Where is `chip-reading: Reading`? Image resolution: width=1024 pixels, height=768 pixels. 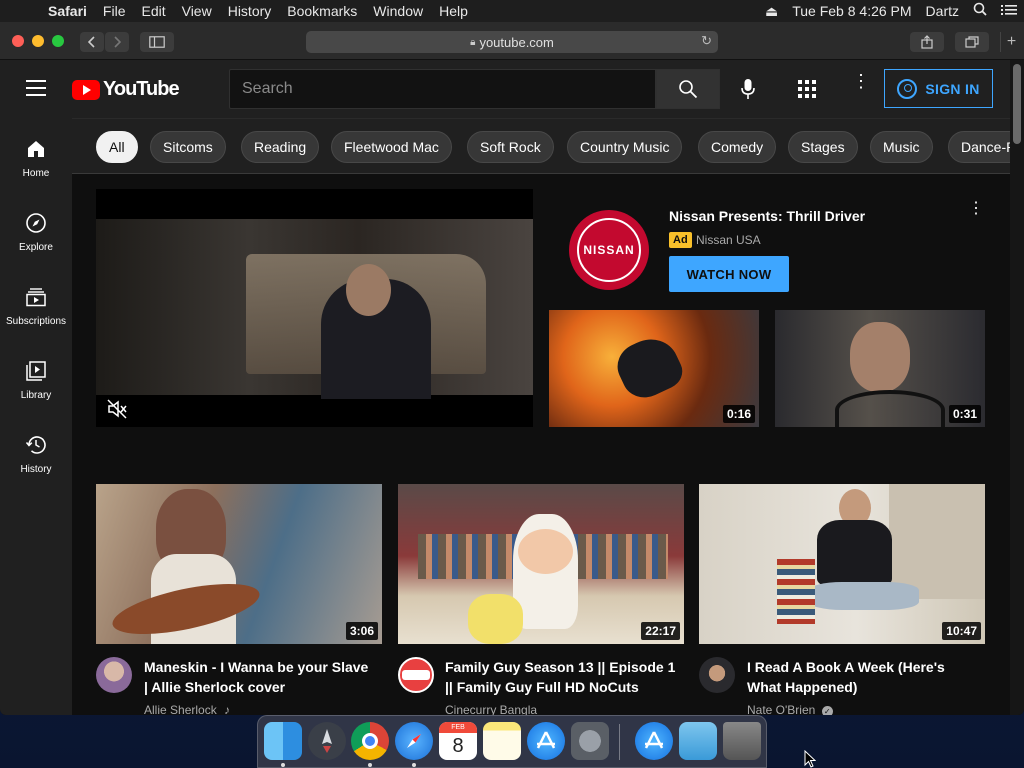
chip-reading: Reading is located at coordinates (280, 147).